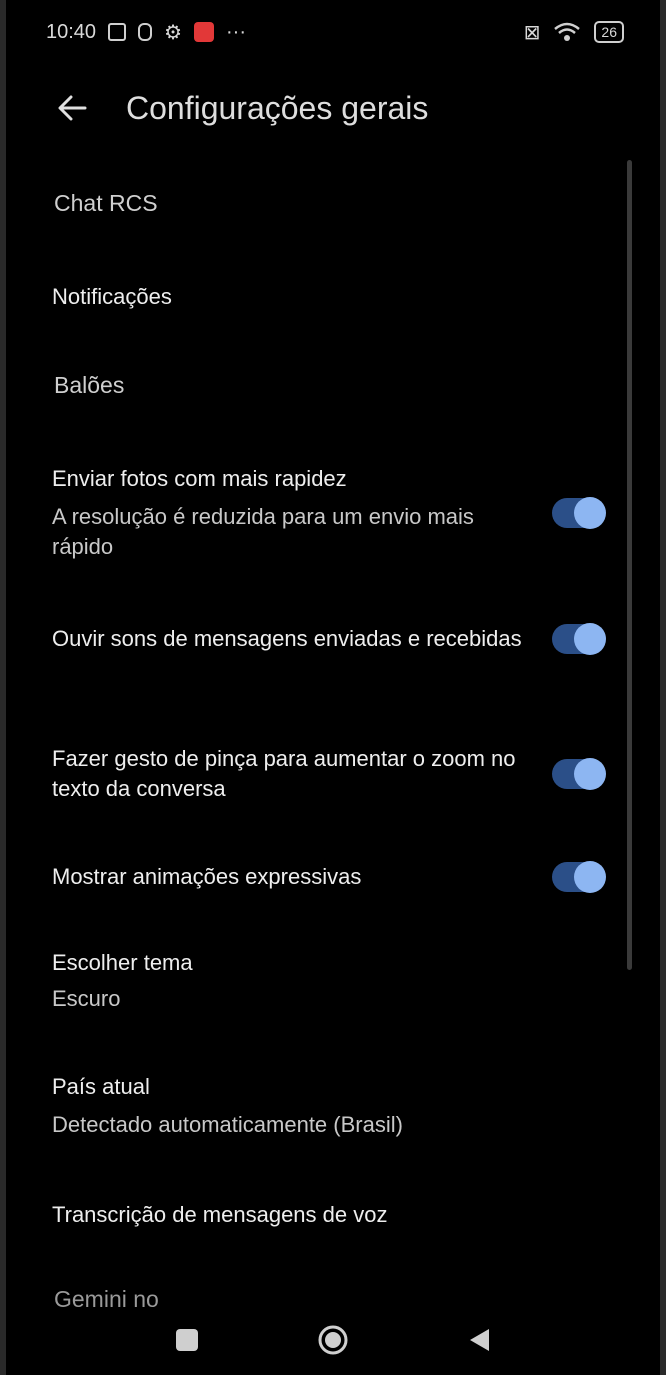 This screenshot has width=666, height=1375. I want to click on triangle-back-icon, so click(479, 1340).